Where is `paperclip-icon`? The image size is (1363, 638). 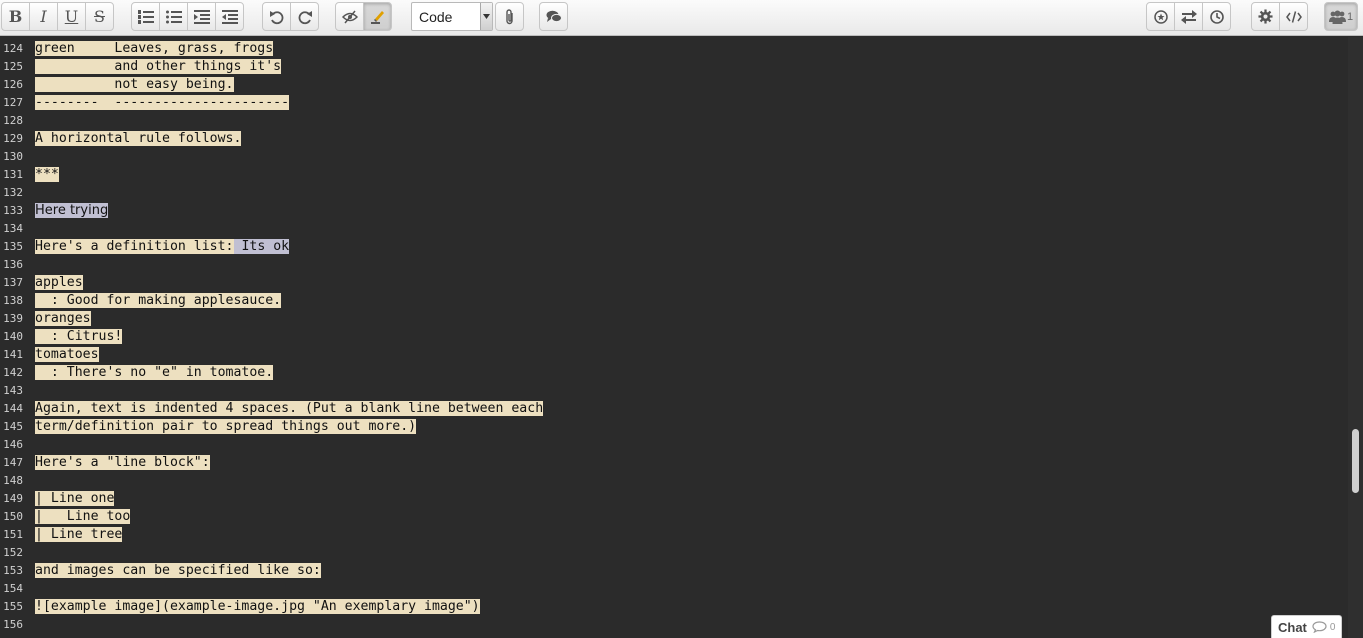 paperclip-icon is located at coordinates (509, 16).